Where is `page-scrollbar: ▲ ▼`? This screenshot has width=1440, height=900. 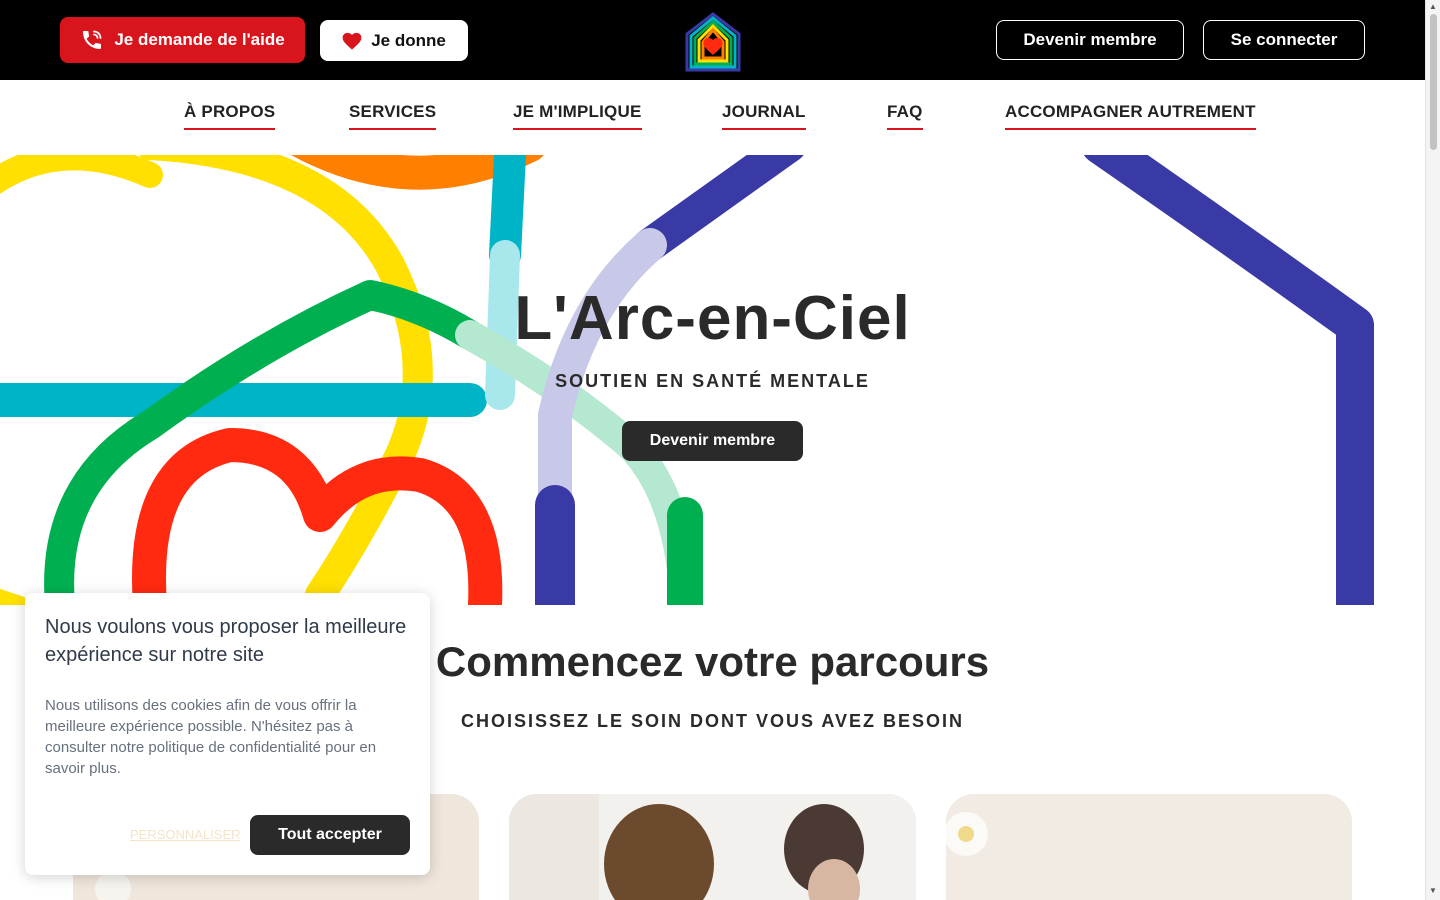 page-scrollbar: ▲ ▼ is located at coordinates (1432, 450).